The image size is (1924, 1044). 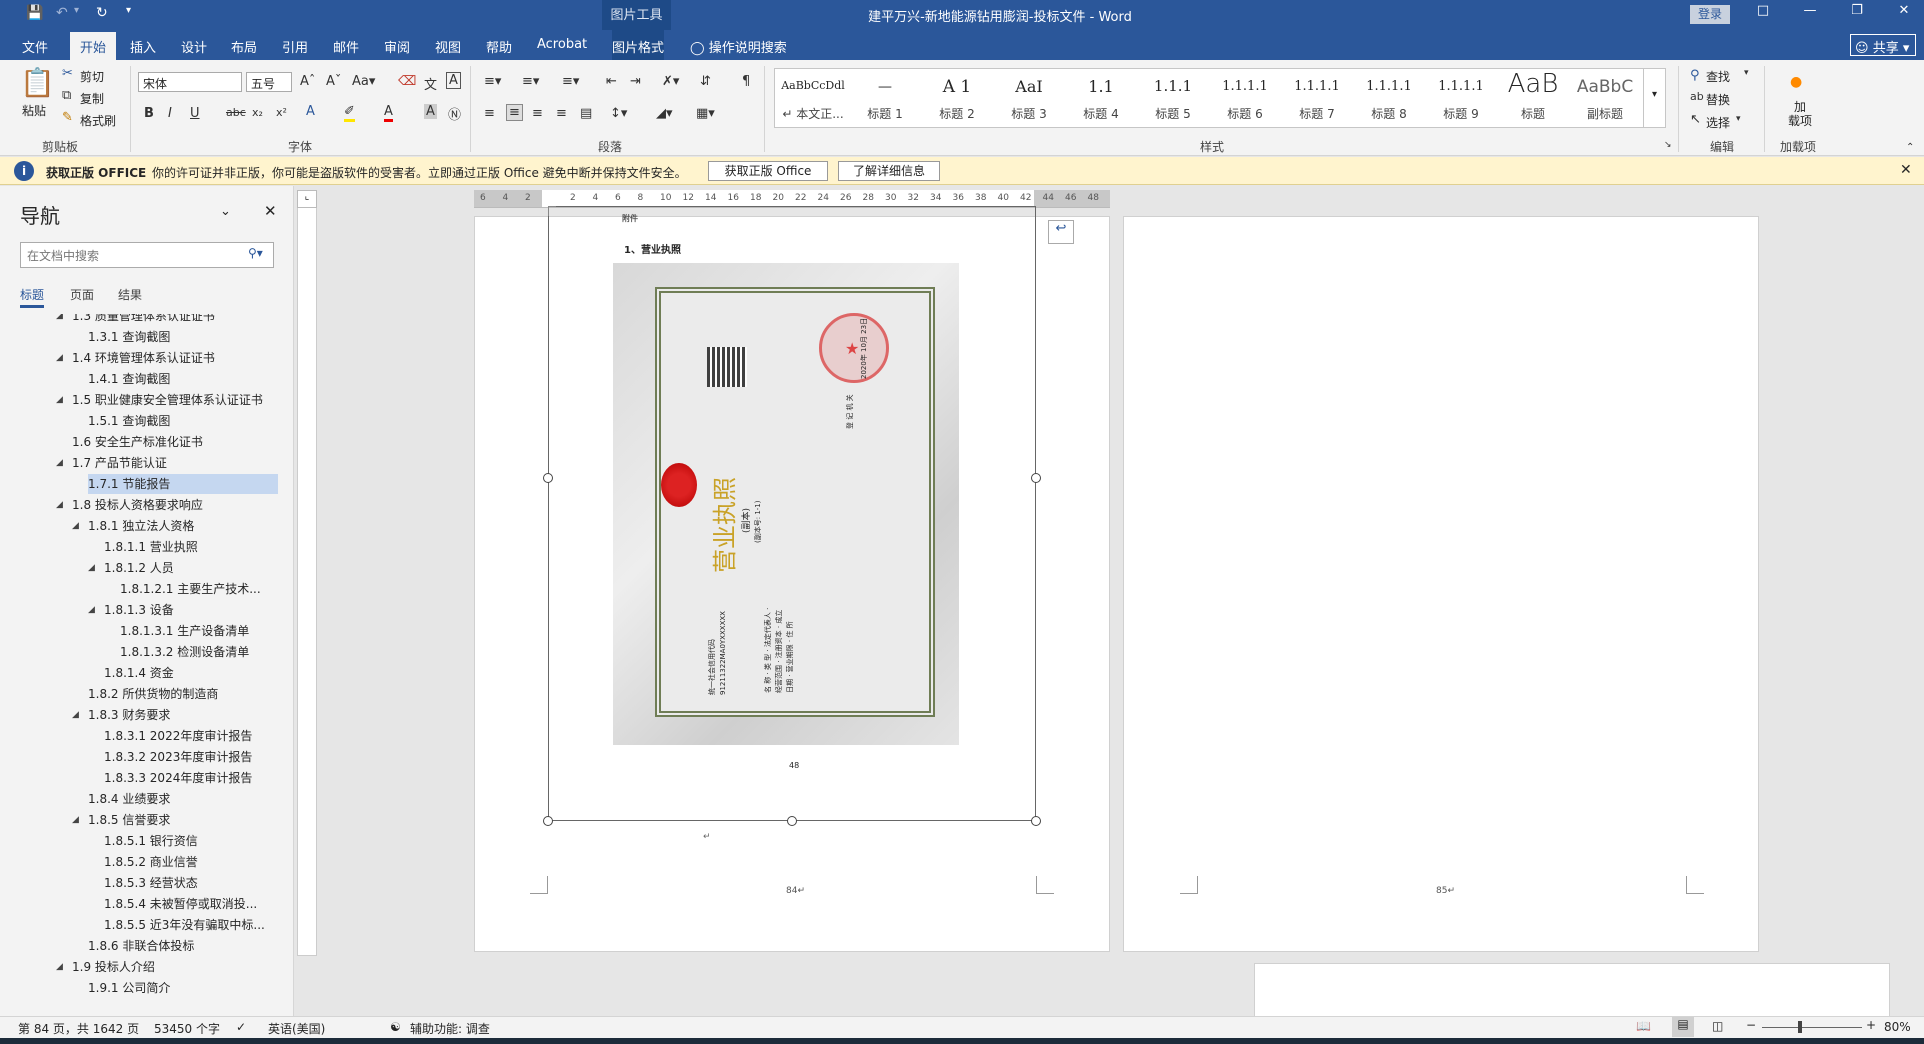 I want to click on nav-heading-item: ◢ 1.5 职业健康安全管理体系认证证书, so click(x=167, y=400).